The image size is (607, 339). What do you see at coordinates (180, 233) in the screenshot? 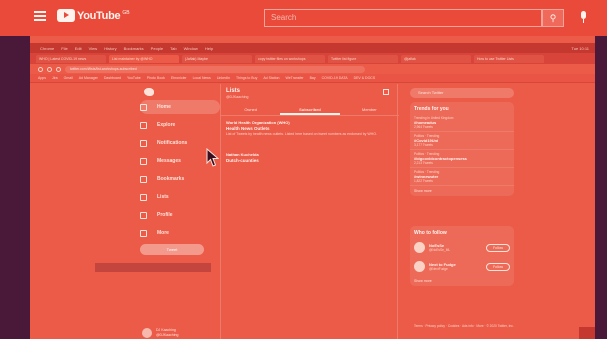
I see `nav-more: More` at bounding box center [180, 233].